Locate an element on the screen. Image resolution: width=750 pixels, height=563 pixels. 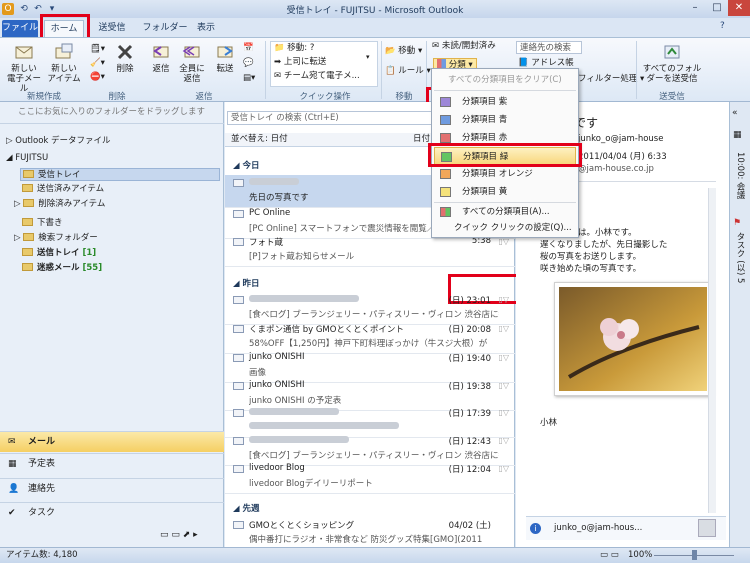
folder-outbox: 送信トレイ [1] is located at coordinates (59, 253).